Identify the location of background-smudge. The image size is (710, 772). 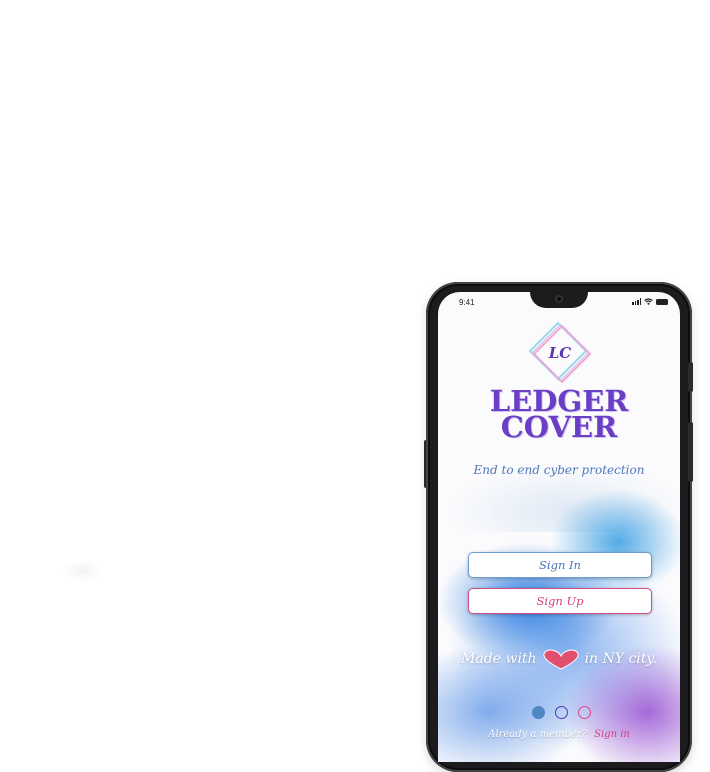
(82, 571).